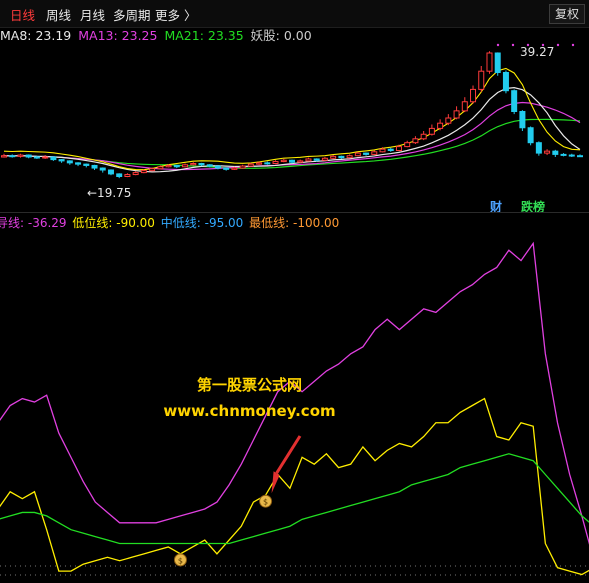  Describe the element at coordinates (113, 223) in the screenshot. I see `diweixian-value: 低位线: -90.00` at that location.